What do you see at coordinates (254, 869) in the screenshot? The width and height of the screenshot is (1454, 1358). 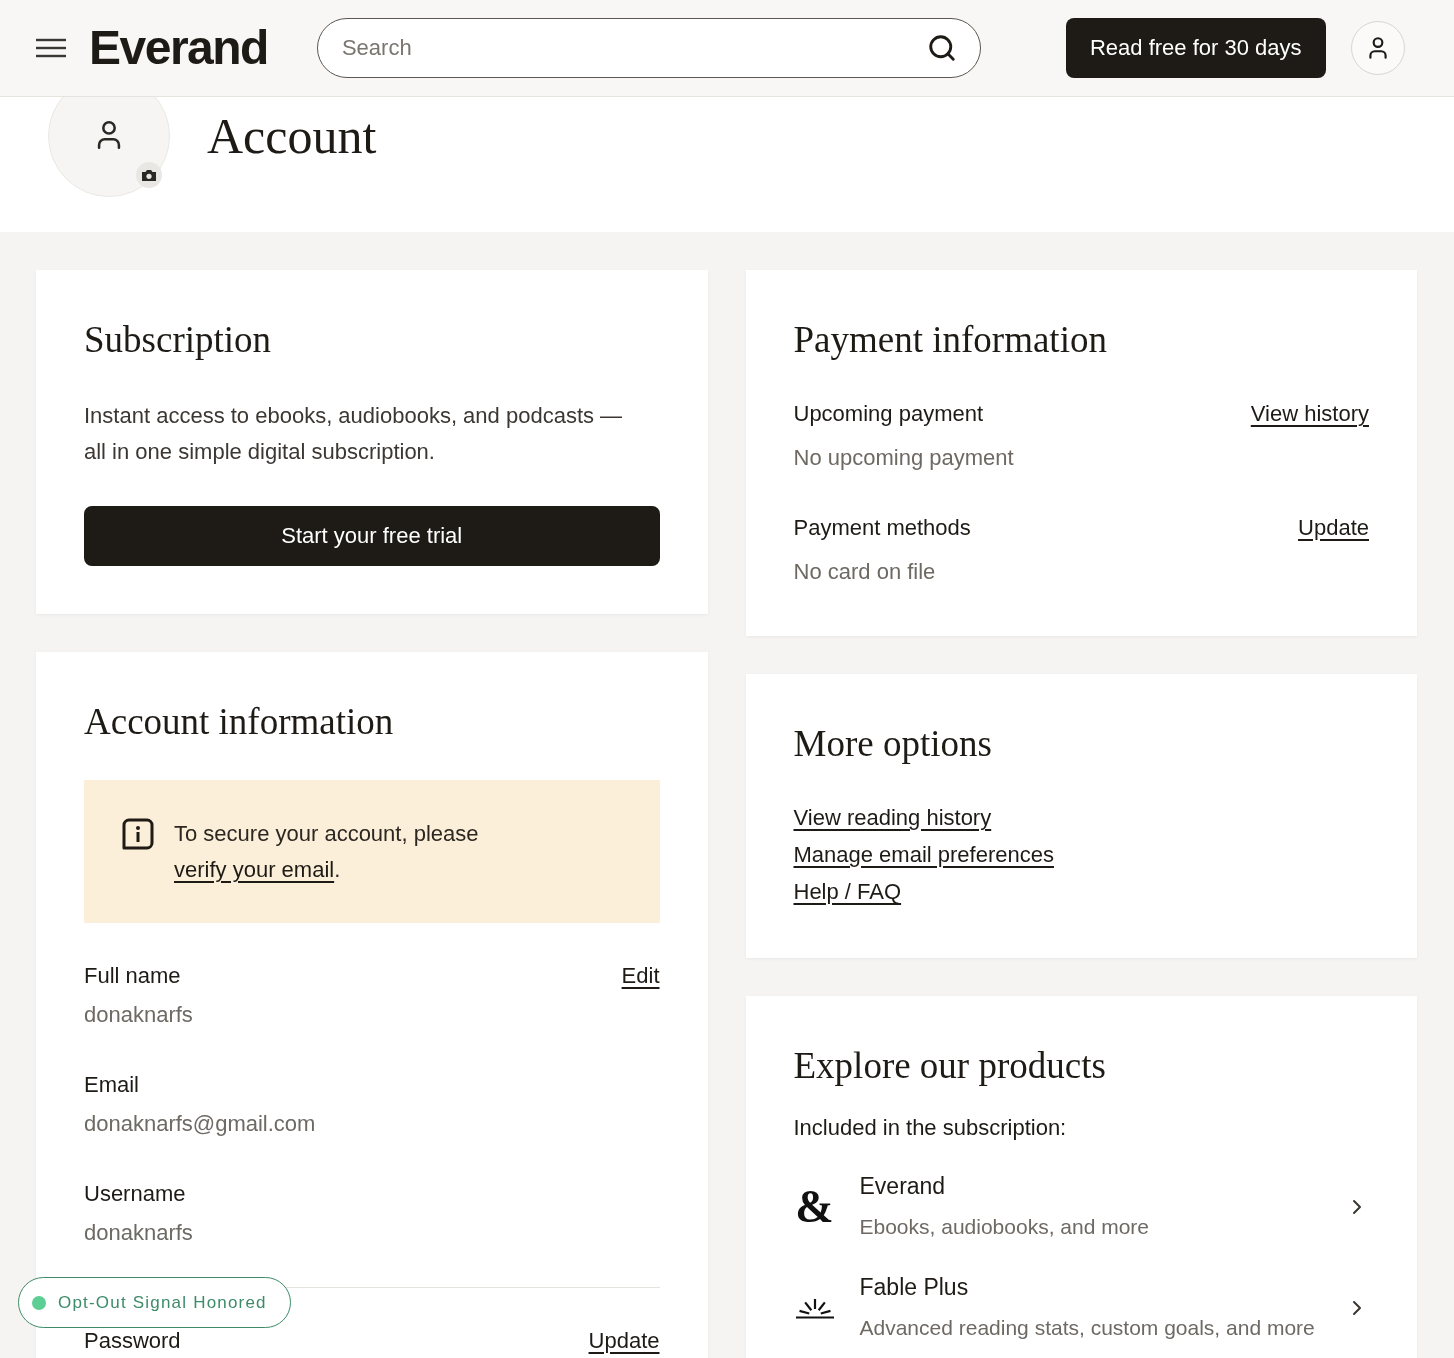 I see `verify-email-link: verify your email` at bounding box center [254, 869].